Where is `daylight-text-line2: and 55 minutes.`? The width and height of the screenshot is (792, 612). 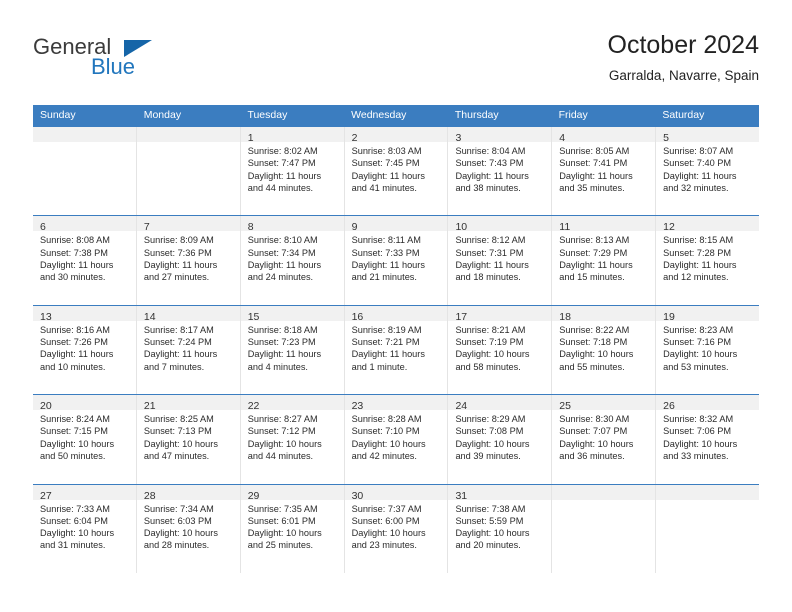 daylight-text-line2: and 55 minutes. is located at coordinates (592, 366).